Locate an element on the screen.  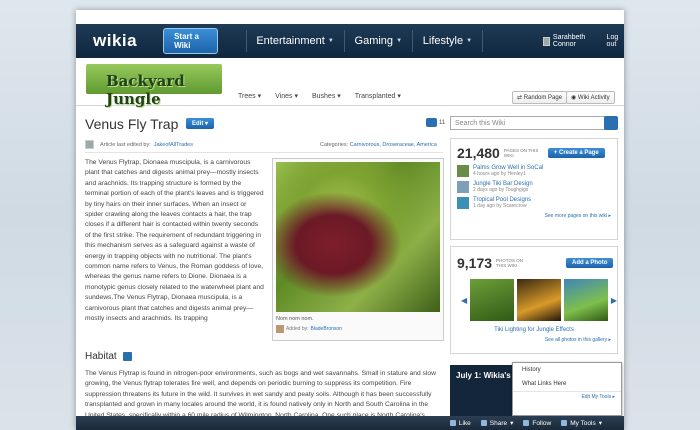
search-input: Search this Wiki is located at coordinates (533, 123).